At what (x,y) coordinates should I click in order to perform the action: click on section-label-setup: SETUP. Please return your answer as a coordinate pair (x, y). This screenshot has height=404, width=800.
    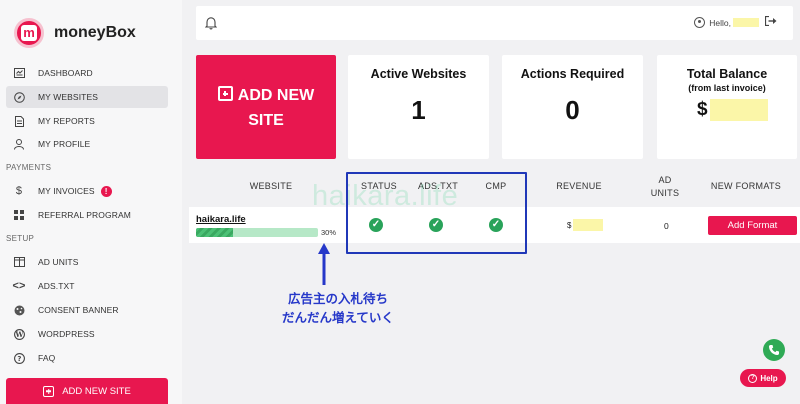
    Looking at the image, I should click on (20, 238).